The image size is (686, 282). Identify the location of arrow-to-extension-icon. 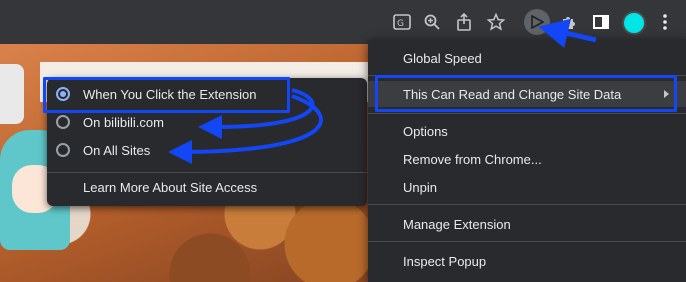
(567, 33).